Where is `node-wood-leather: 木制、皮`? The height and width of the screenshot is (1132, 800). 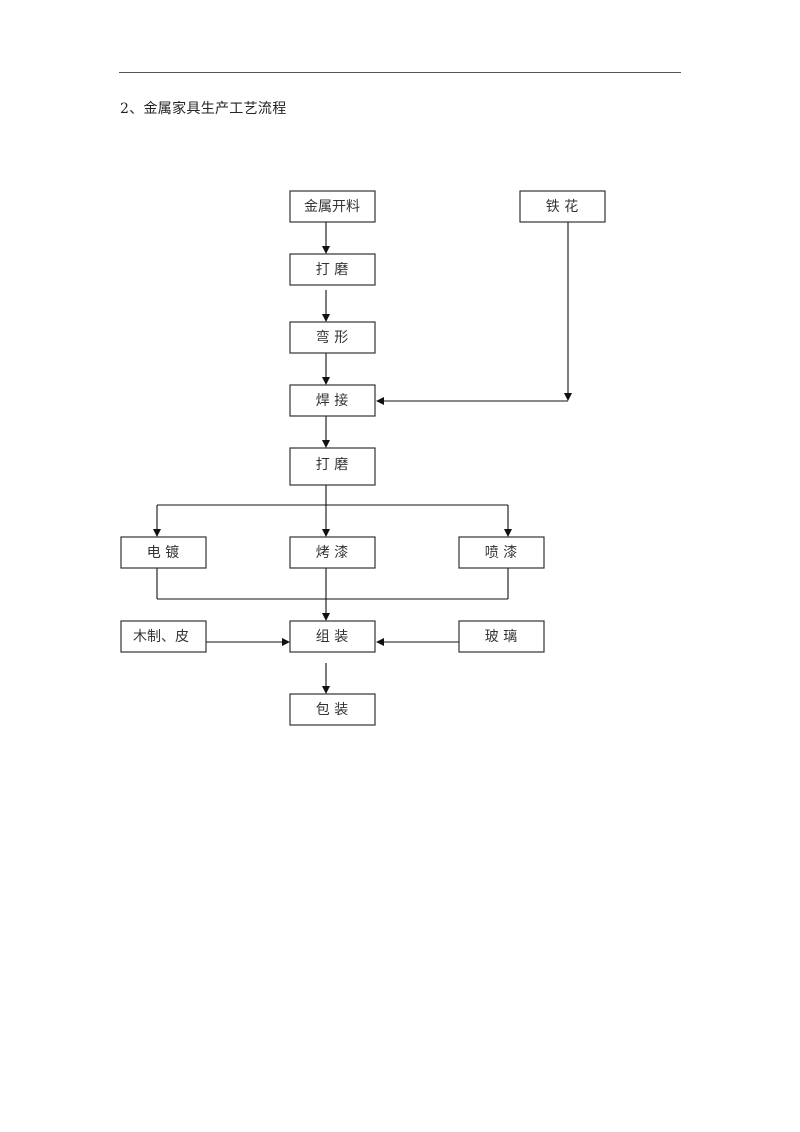 node-wood-leather: 木制、皮 is located at coordinates (163, 636).